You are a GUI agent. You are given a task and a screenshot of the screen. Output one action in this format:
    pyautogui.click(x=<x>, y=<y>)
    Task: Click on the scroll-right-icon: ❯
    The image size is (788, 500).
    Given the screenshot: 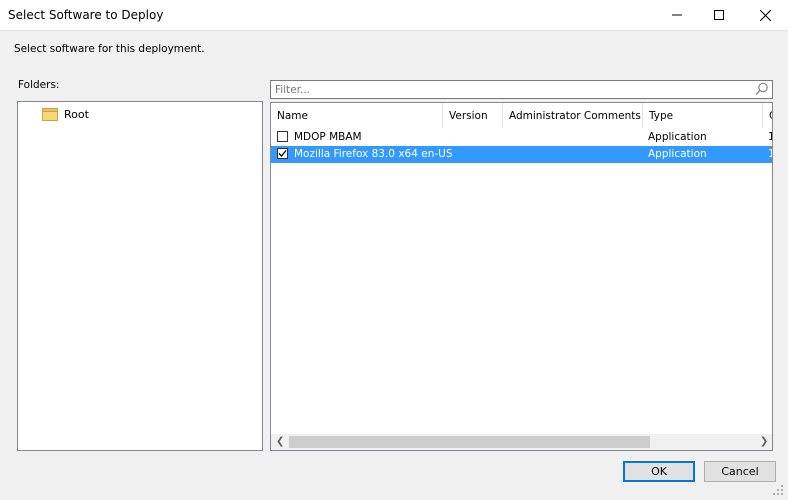 What is the action you would take?
    pyautogui.click(x=764, y=441)
    